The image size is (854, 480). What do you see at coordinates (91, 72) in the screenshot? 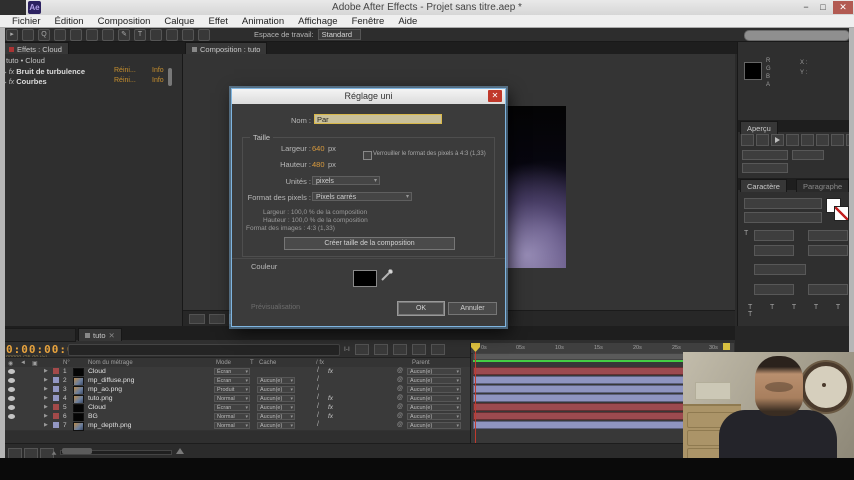
I see `effect-row: ▶ fx Bruit de turbulence Réini... Info` at bounding box center [91, 72].